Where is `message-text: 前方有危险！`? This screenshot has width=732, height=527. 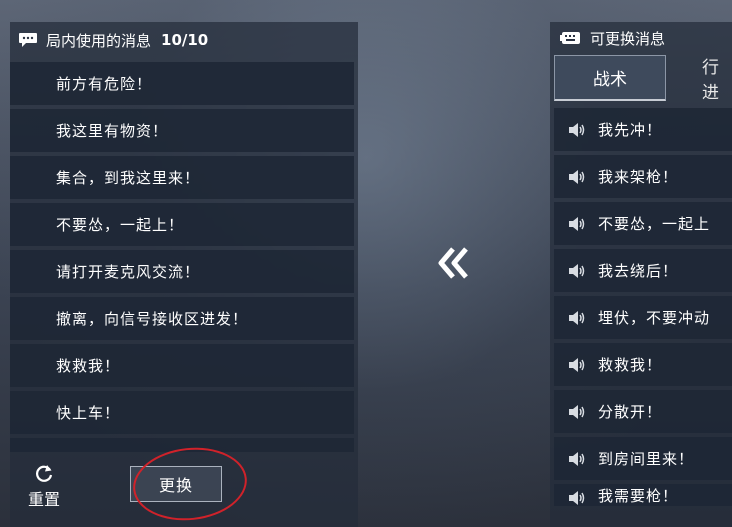 message-text: 前方有危险！ is located at coordinates (104, 84).